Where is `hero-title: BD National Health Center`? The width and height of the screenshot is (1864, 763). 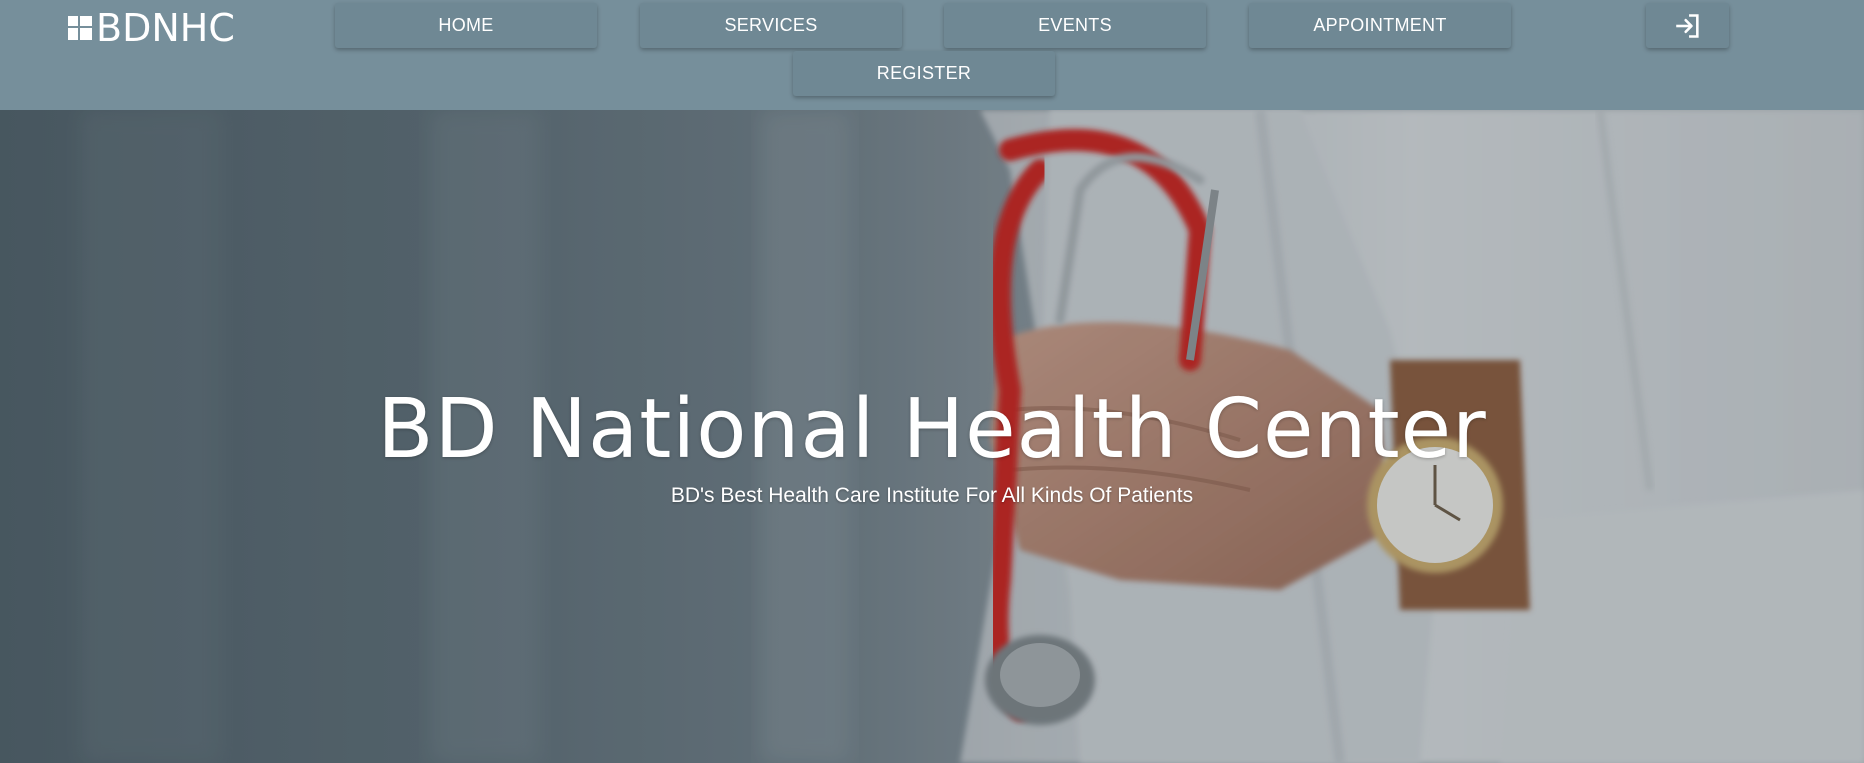 hero-title: BD National Health Center is located at coordinates (932, 429).